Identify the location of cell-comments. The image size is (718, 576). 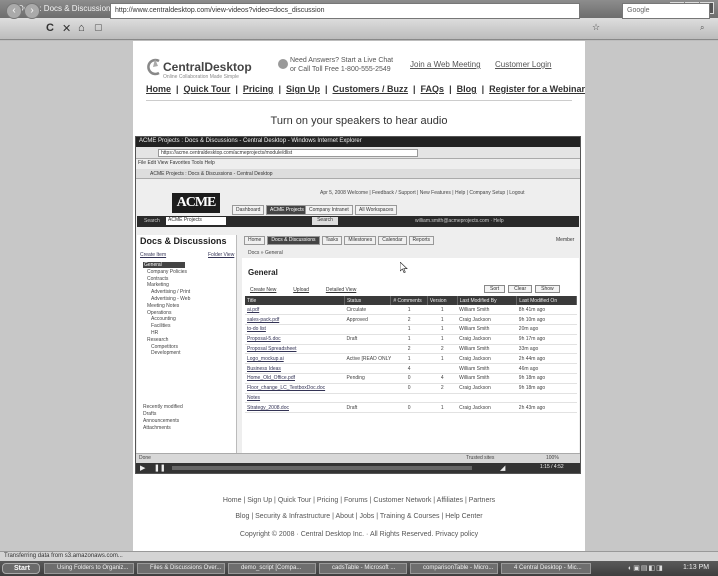
(409, 398).